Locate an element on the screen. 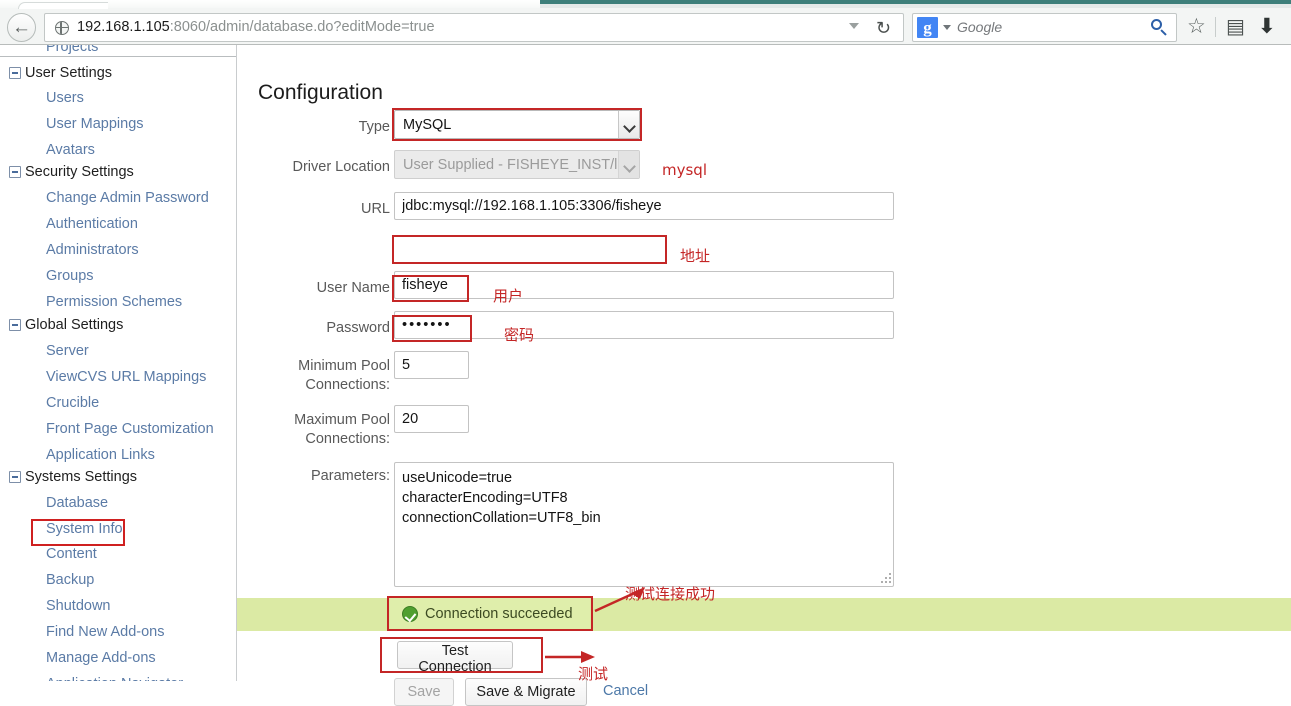 This screenshot has width=1291, height=706. search-engine-chevron-icon is located at coordinates (947, 27).